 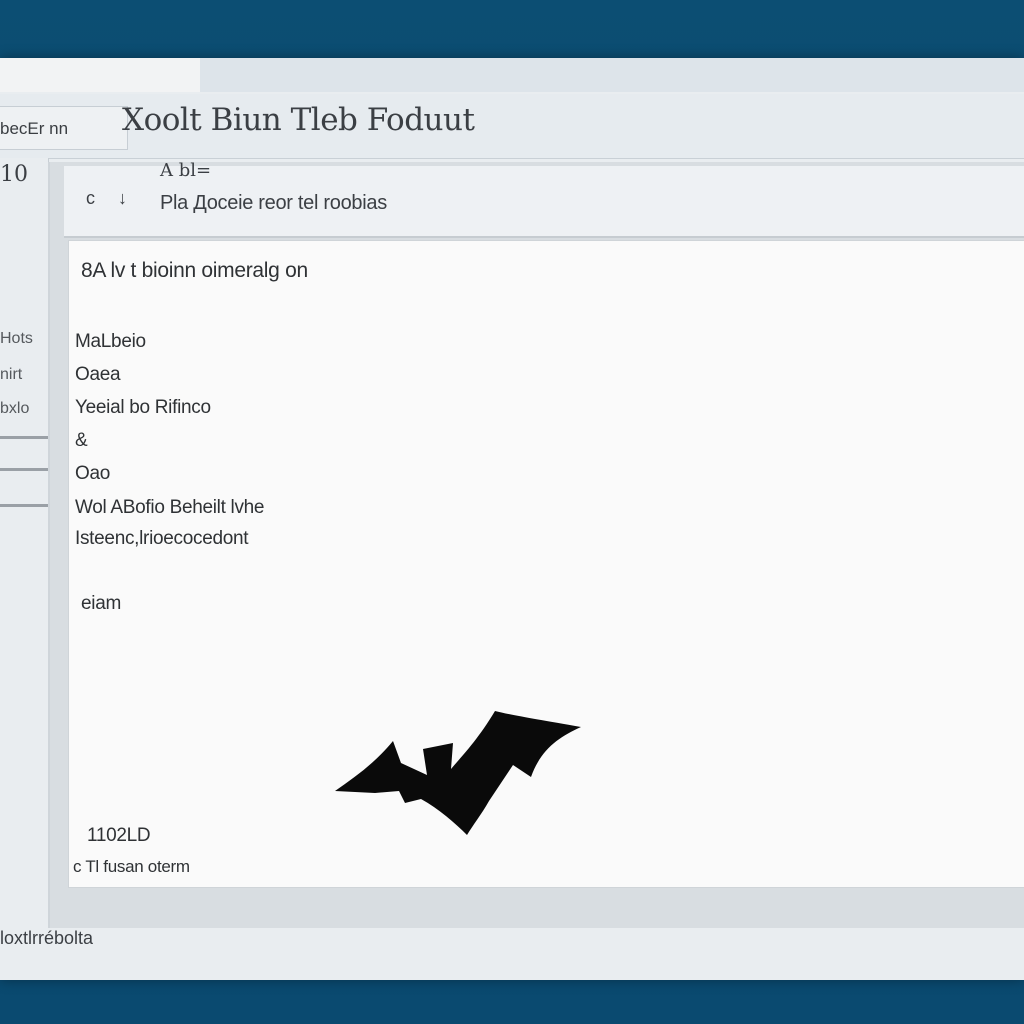 I want to click on bat-logo-icon, so click(x=458, y=773).